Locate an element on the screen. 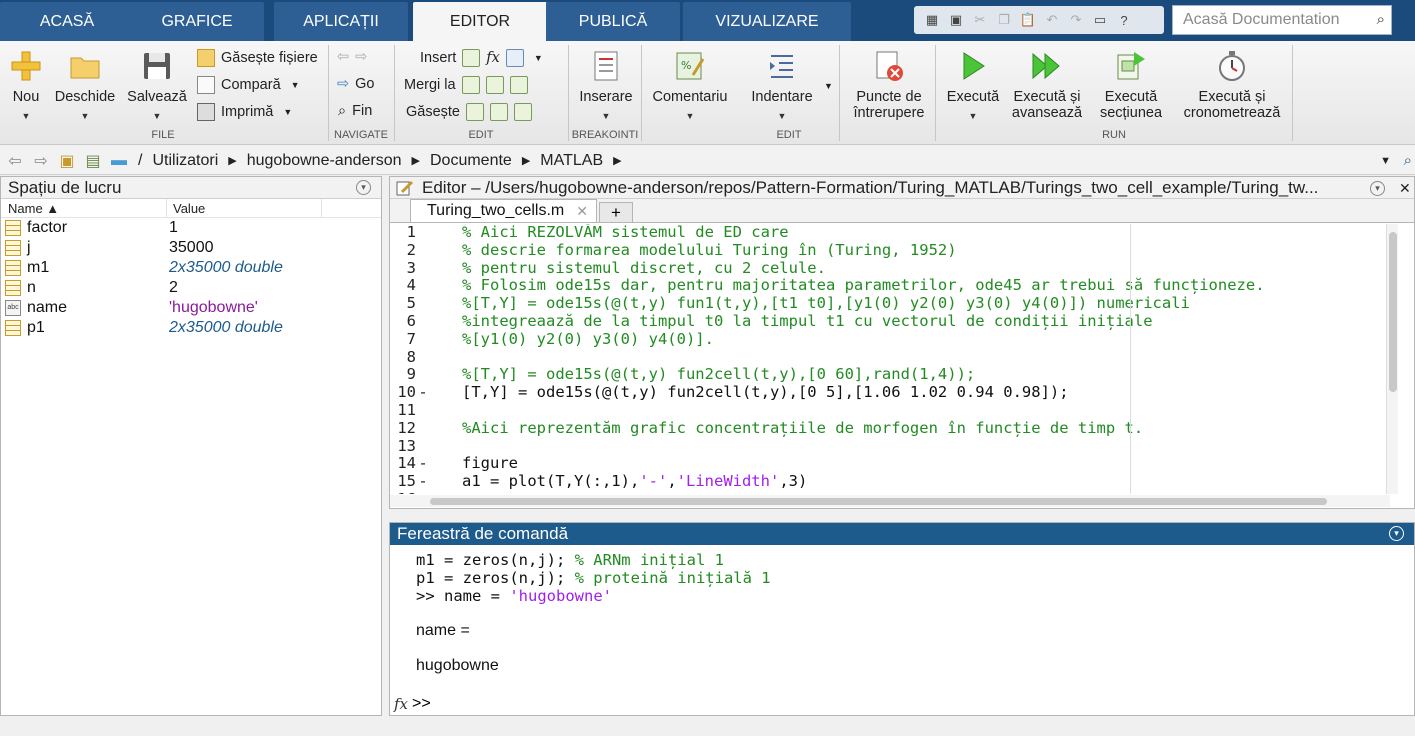  print-button: Imprimă ▼ is located at coordinates (244, 112).